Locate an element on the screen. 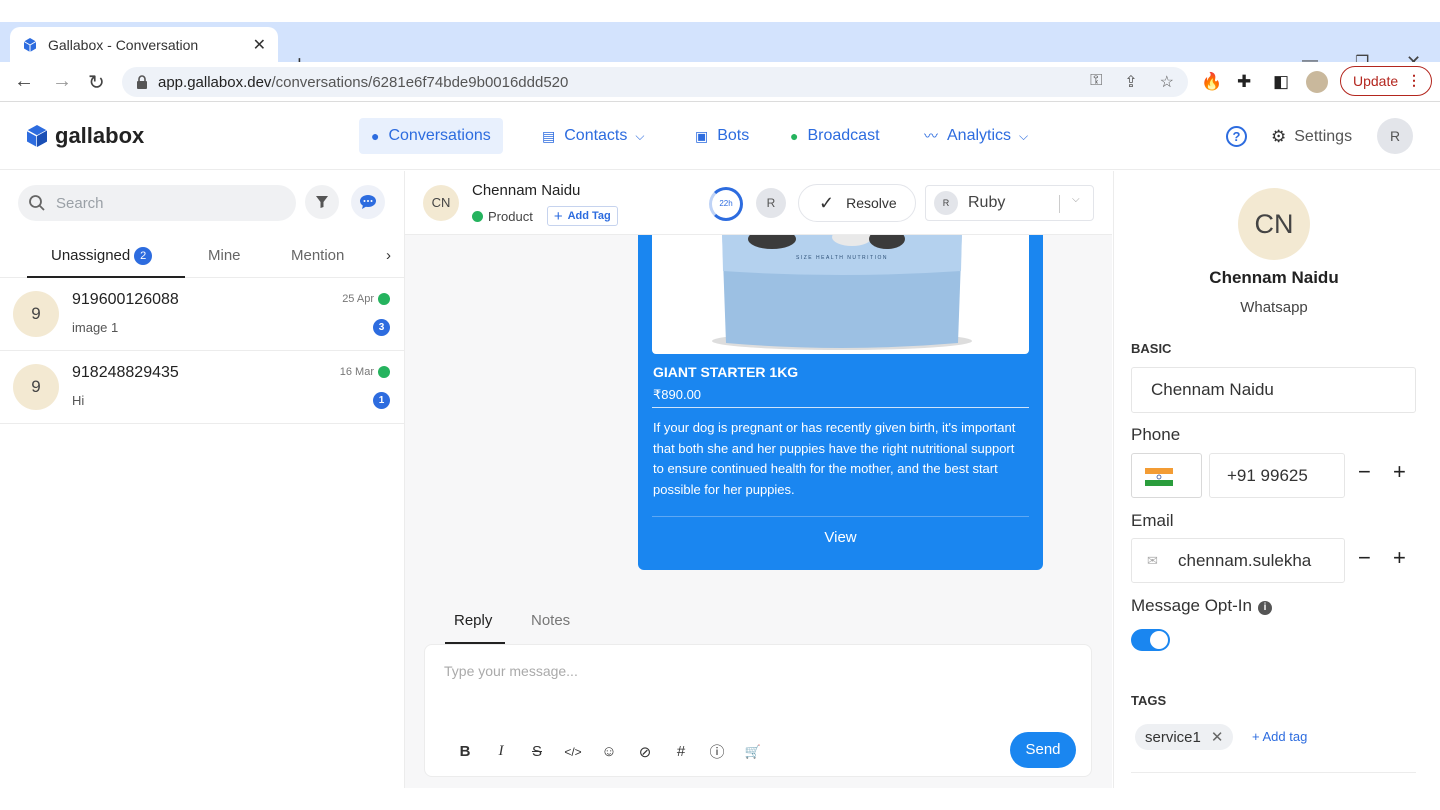  chevron-right-icon: › is located at coordinates (388, 255).